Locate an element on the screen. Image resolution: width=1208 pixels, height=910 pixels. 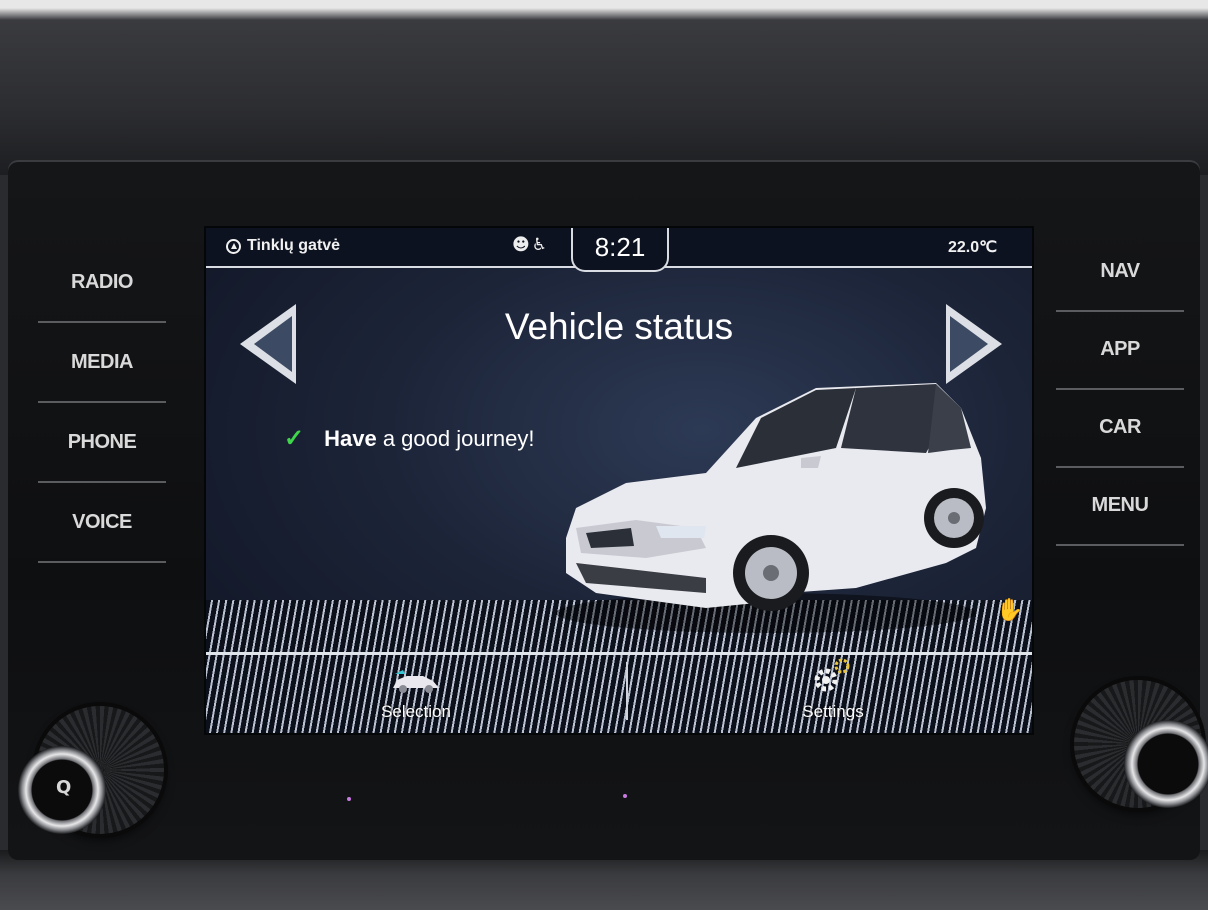
clock: 8:21 is located at coordinates (620, 247).